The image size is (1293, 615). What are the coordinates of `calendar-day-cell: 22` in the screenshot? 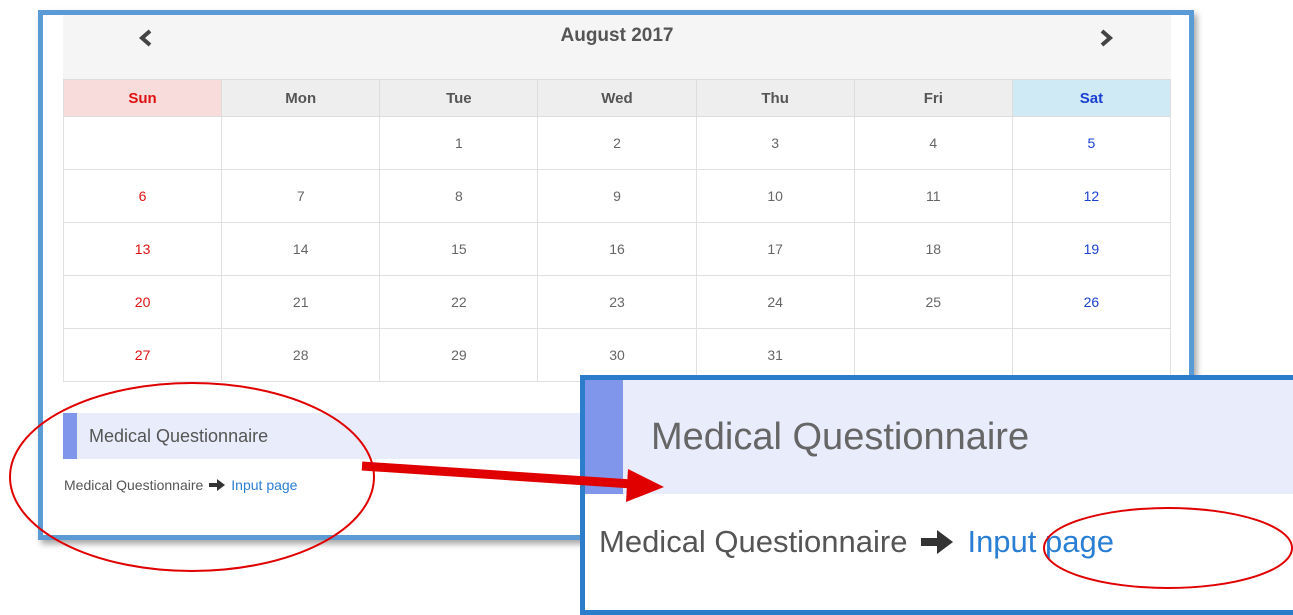 It's located at (459, 302).